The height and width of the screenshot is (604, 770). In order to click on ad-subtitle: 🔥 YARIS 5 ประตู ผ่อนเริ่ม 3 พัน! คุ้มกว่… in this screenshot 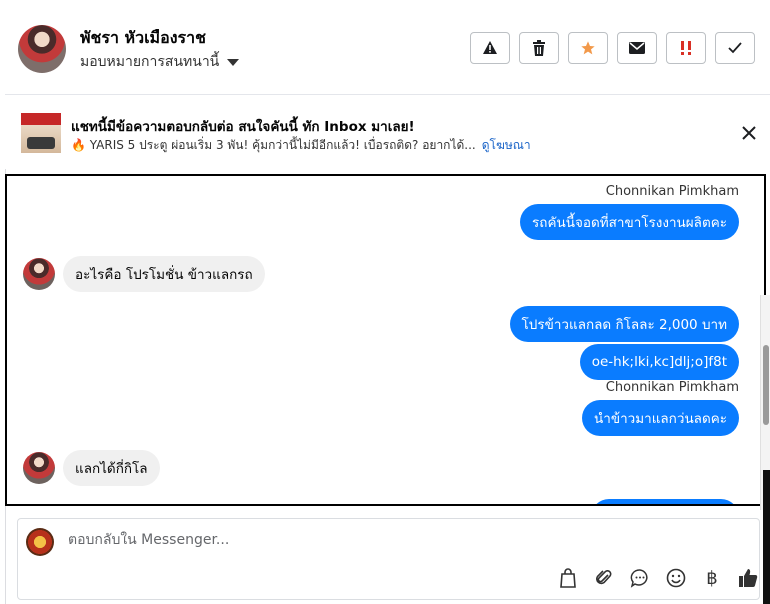, I will do `click(273, 145)`.